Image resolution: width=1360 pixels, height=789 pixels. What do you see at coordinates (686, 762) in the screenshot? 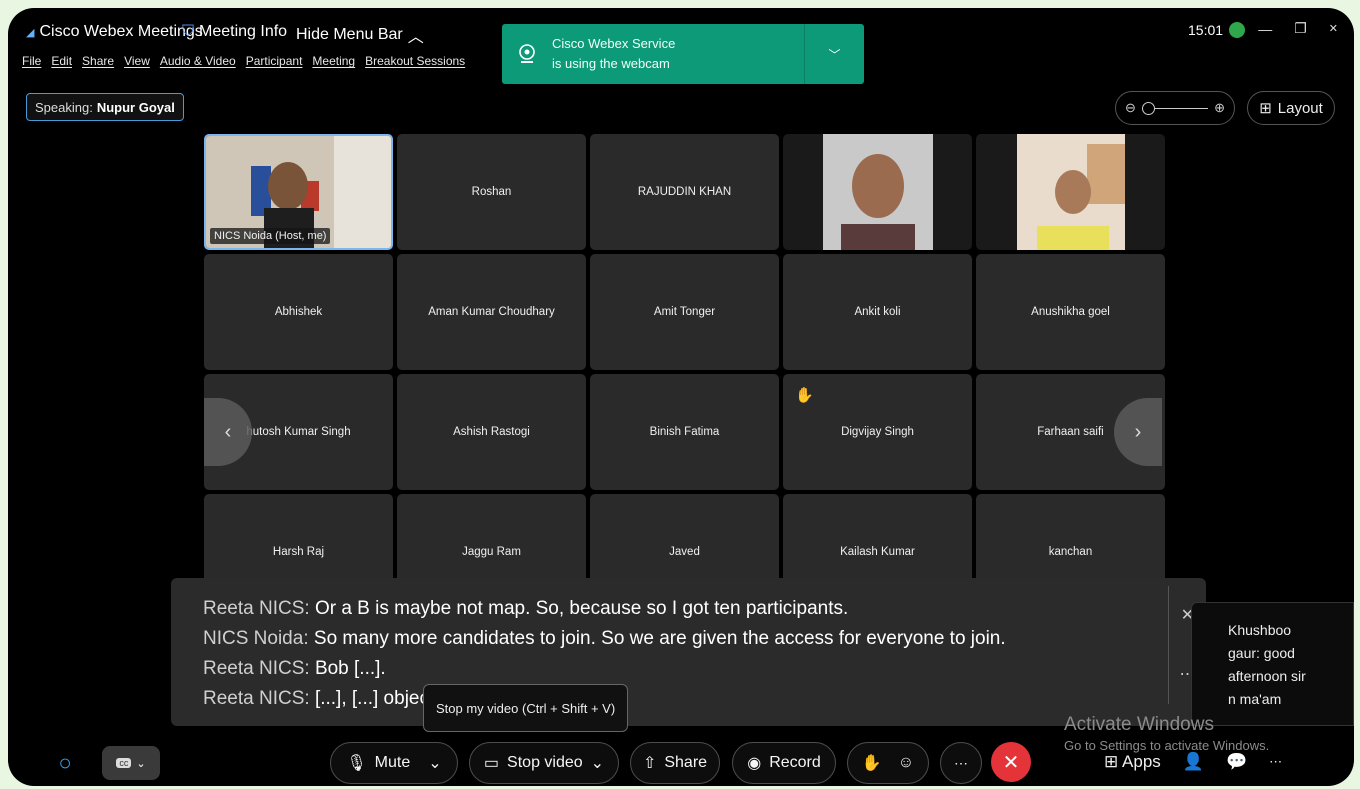
I see `share-label: Share` at bounding box center [686, 762].